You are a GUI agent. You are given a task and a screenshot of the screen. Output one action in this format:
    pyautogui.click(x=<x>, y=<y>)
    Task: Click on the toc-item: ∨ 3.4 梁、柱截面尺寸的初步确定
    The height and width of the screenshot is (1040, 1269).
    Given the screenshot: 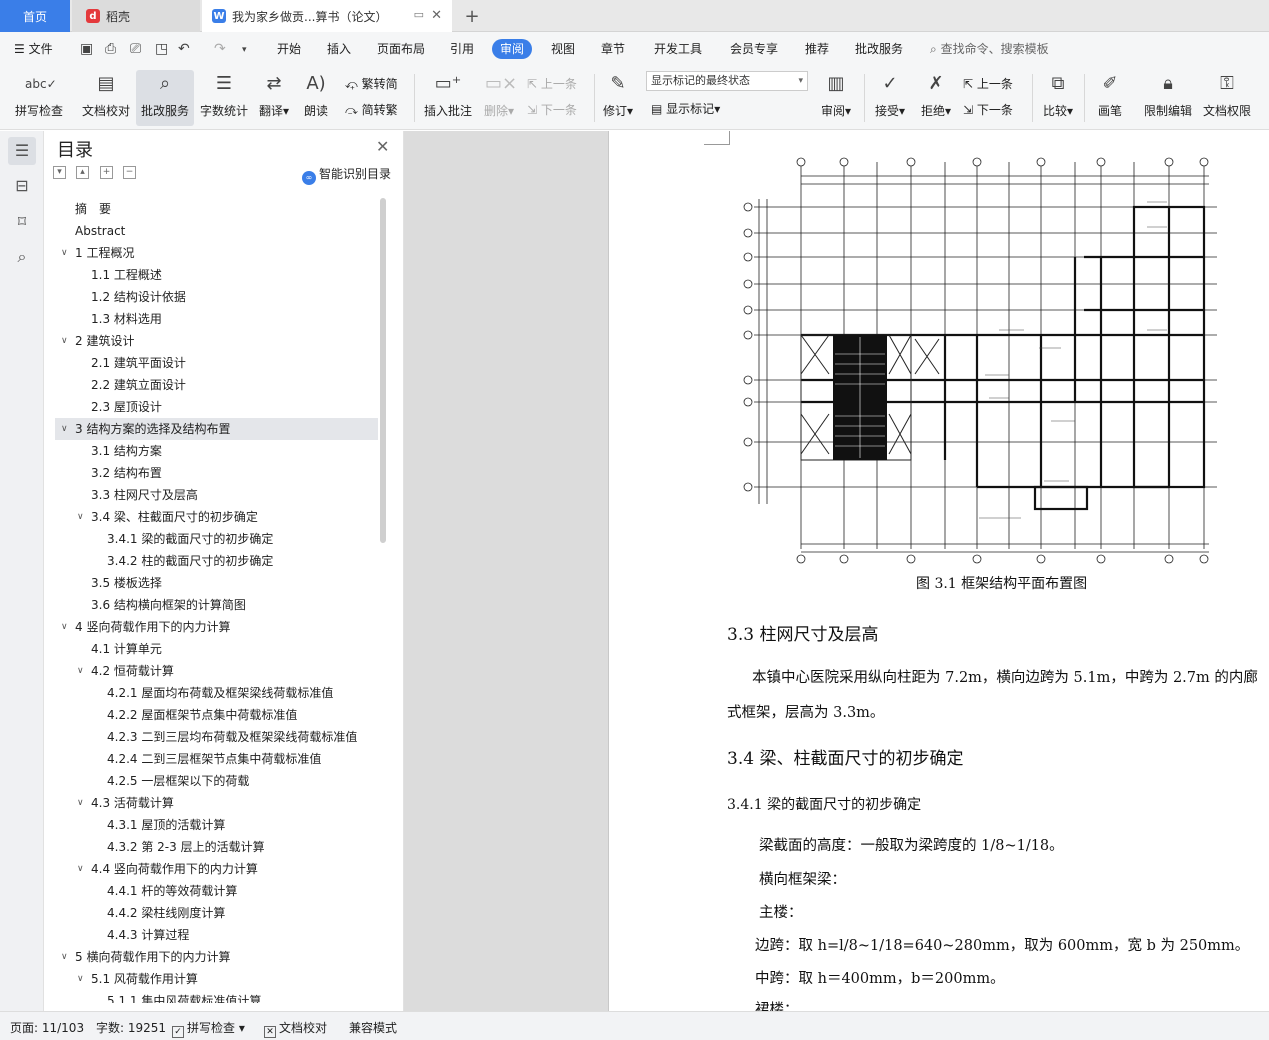 What is the action you would take?
    pyautogui.click(x=216, y=517)
    